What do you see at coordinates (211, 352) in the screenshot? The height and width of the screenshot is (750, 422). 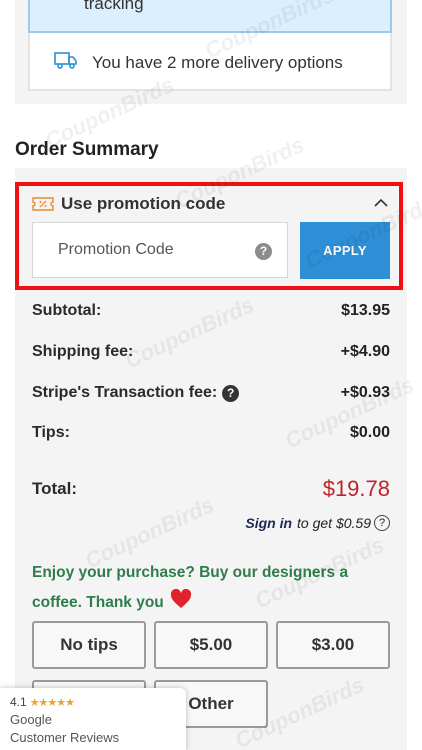 I see `shipping-fee-row: Shipping fee: +$4.90` at bounding box center [211, 352].